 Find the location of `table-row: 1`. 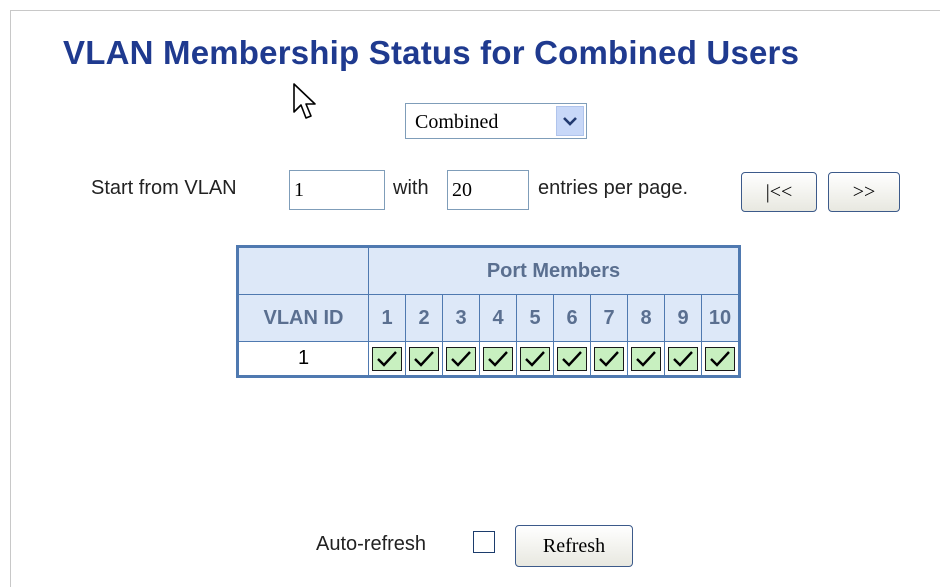

table-row: 1 is located at coordinates (488, 359).